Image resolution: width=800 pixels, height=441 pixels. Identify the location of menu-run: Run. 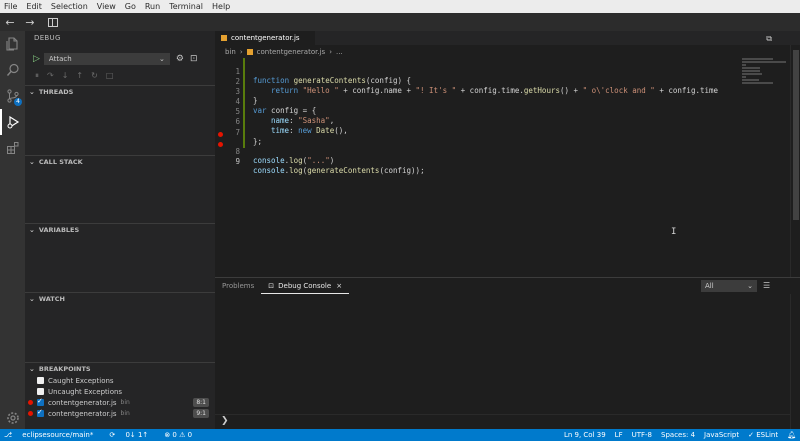
(152, 6).